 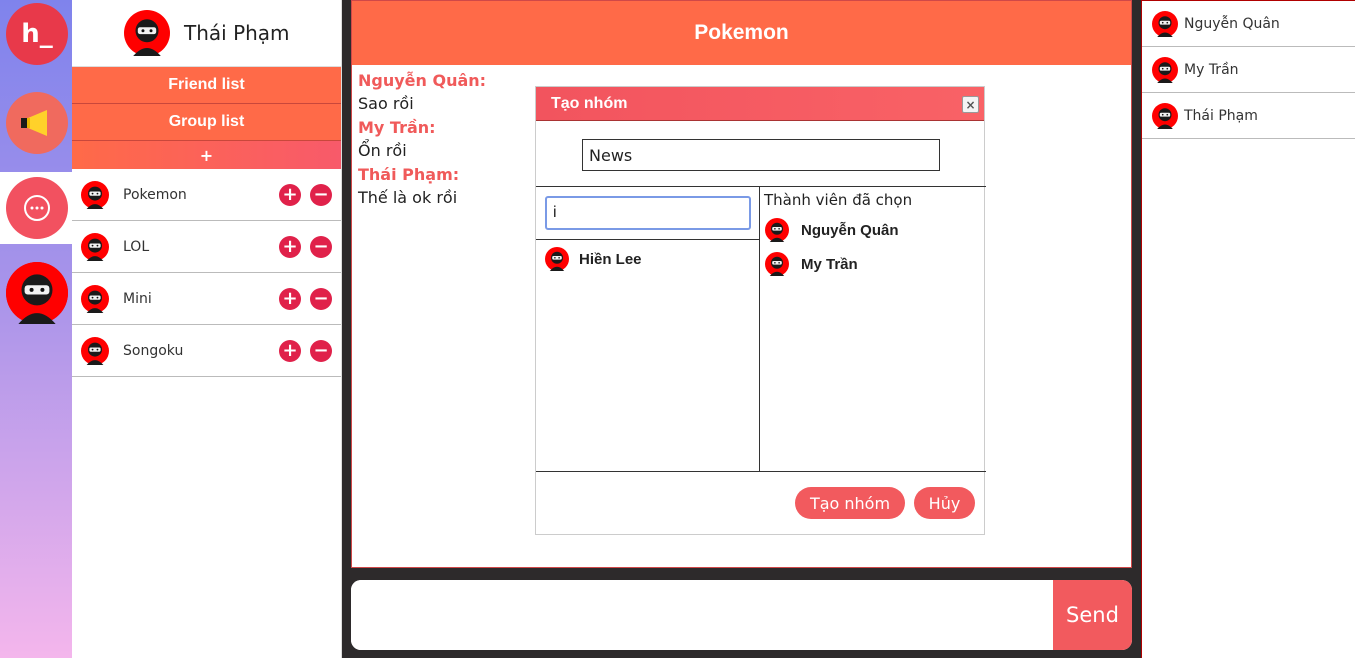 I want to click on add-group-button: +, so click(x=206, y=155).